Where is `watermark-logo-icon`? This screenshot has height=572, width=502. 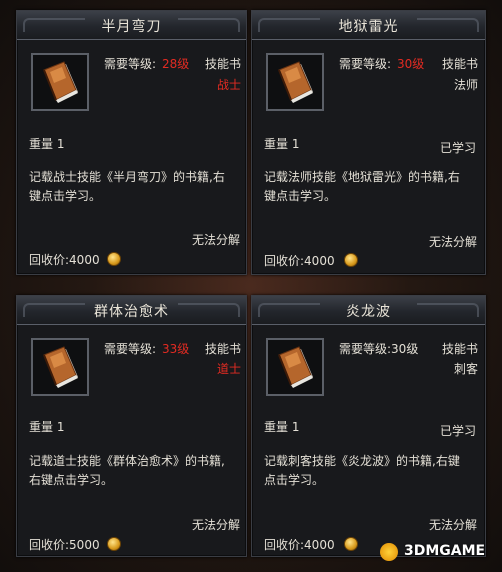 watermark-logo-icon is located at coordinates (389, 552).